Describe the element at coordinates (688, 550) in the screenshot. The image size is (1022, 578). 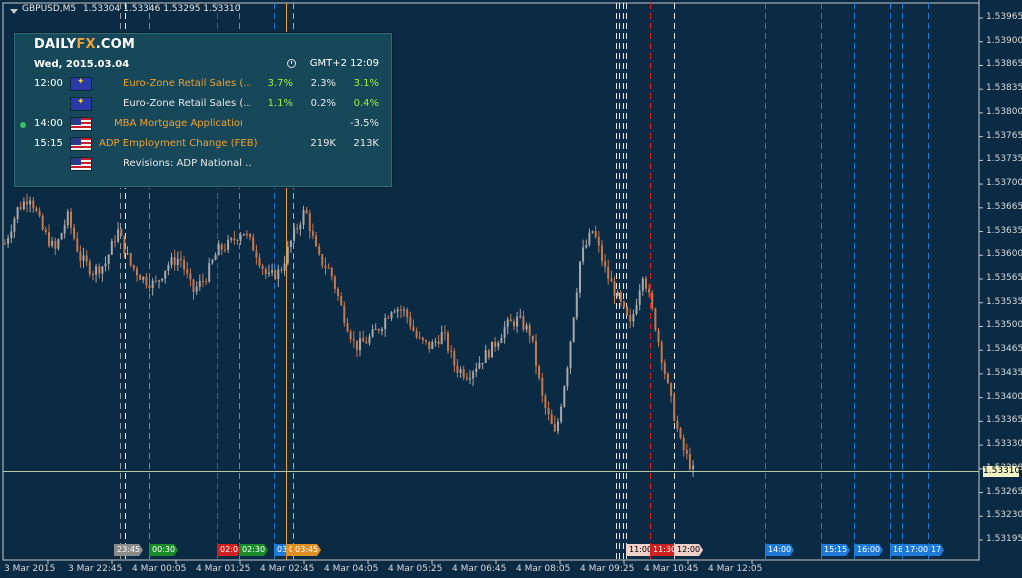
I see `event-time-tag: 12:00` at that location.